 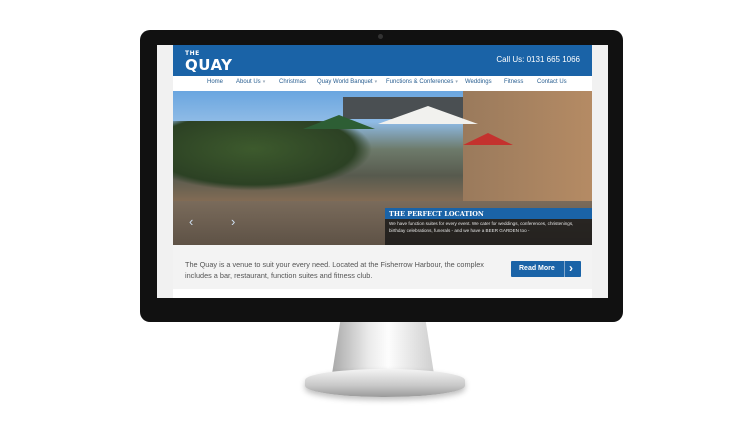 I want to click on hero-image-building, so click(x=527, y=151).